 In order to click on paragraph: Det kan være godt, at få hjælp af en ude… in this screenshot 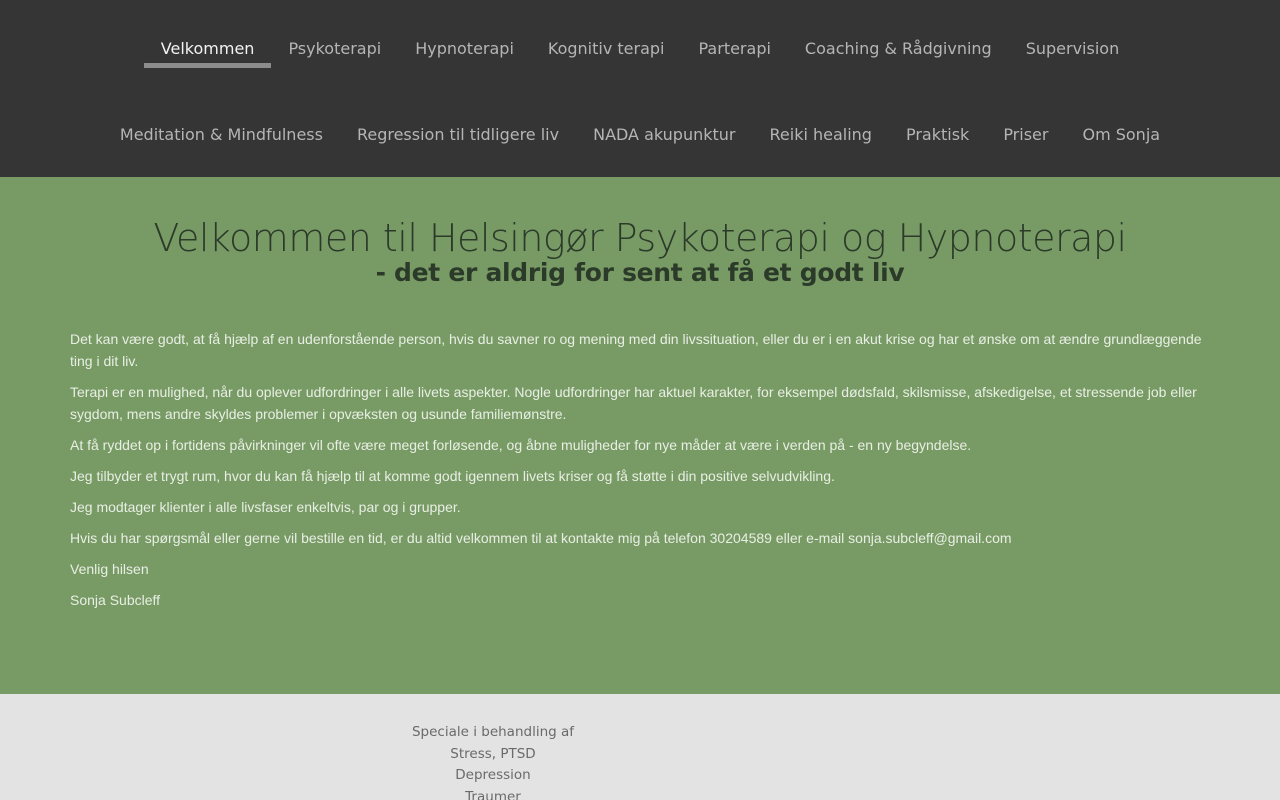, I will do `click(636, 350)`.